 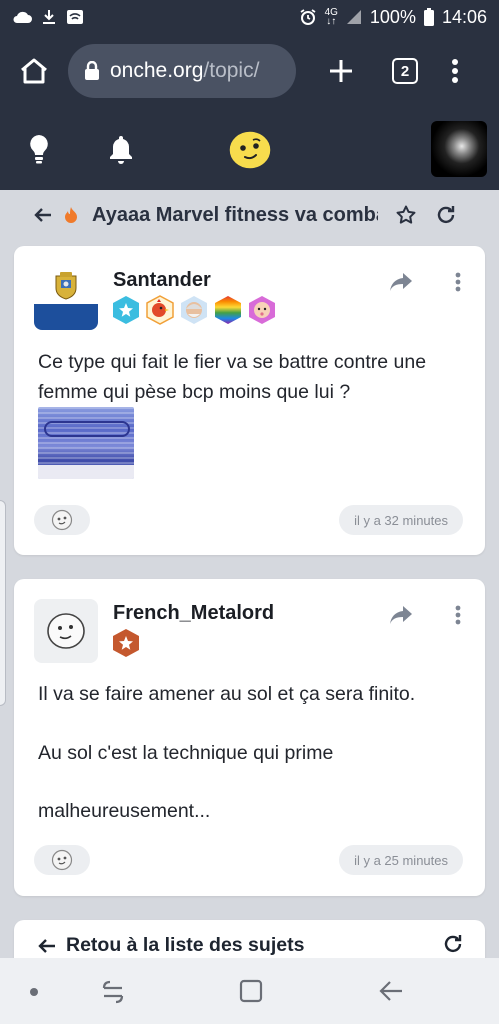 I want to click on browser-menu-button, so click(x=455, y=71).